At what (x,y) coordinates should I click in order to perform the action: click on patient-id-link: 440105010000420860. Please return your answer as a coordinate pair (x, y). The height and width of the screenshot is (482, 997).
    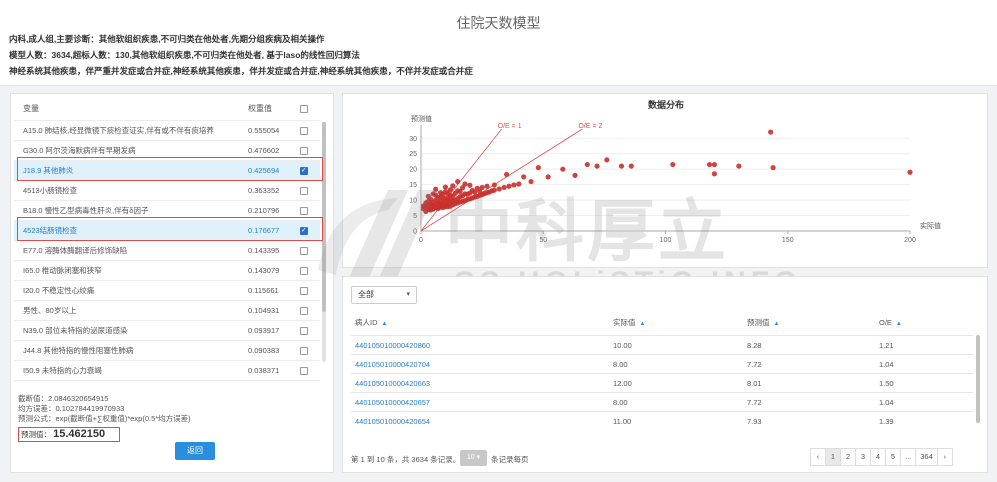
    Looking at the image, I should click on (392, 345).